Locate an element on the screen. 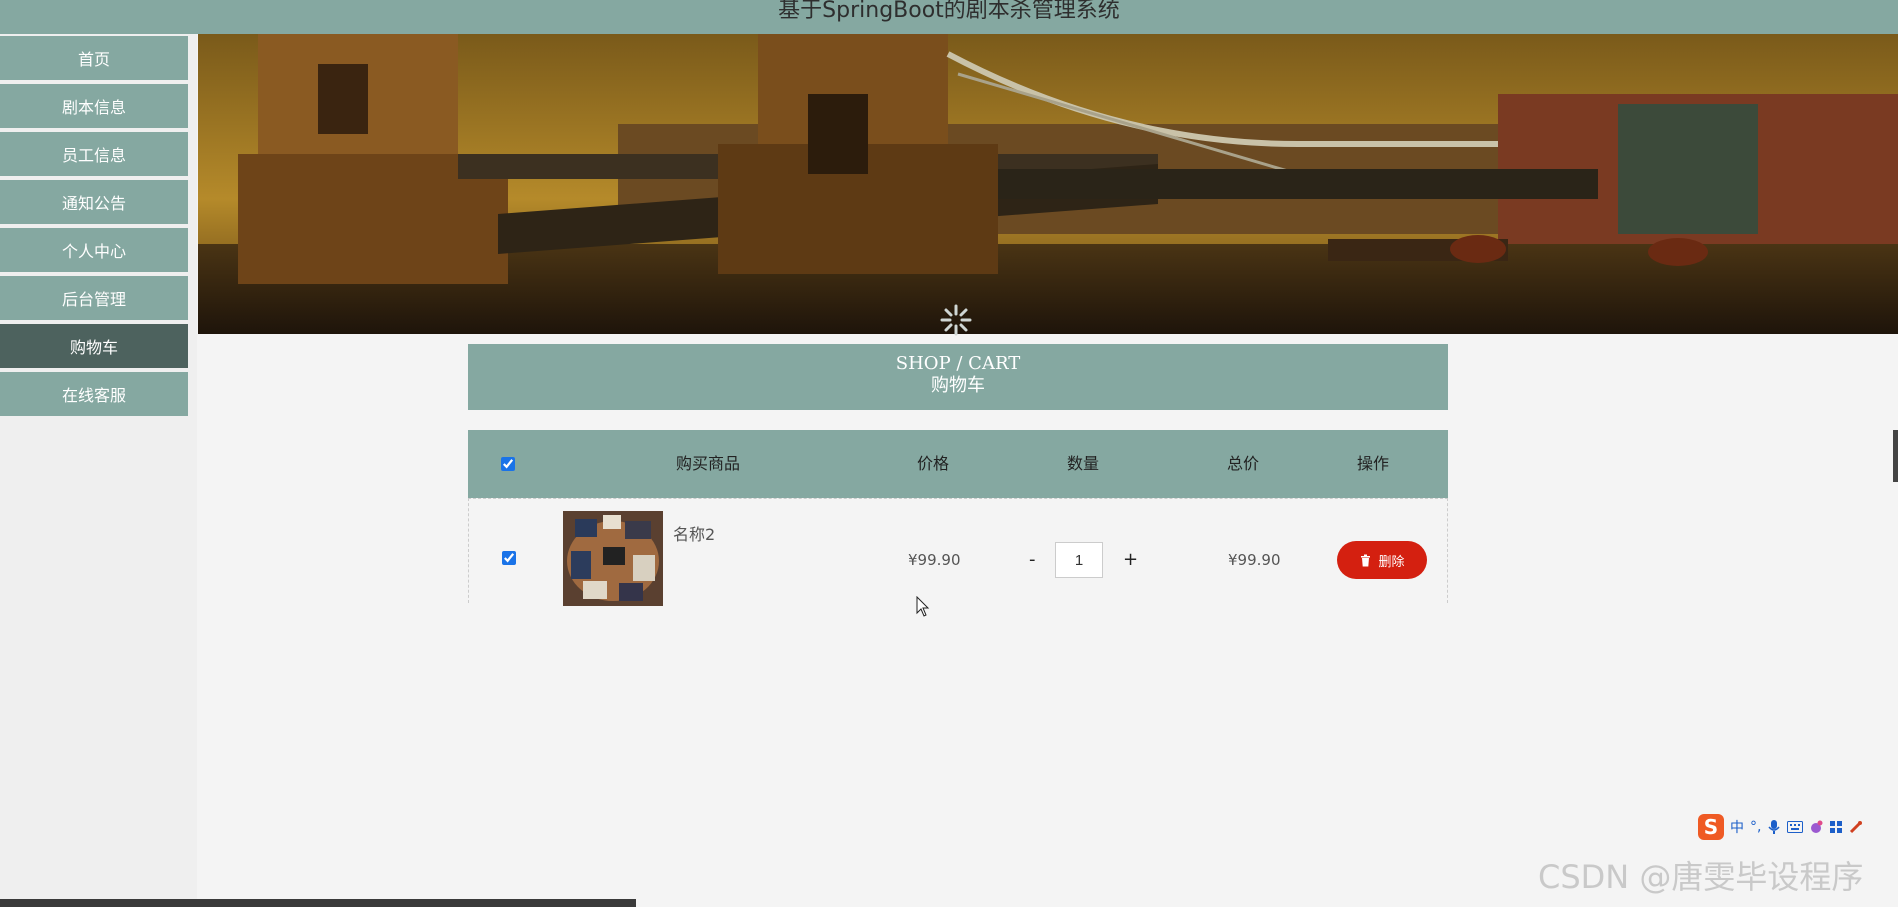  column-header-quantity: 数量 is located at coordinates (1082, 463).